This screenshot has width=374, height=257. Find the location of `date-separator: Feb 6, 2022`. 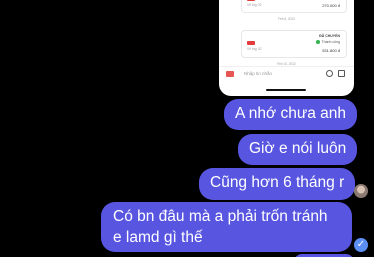

date-separator: Feb 6, 2022 is located at coordinates (286, 19).